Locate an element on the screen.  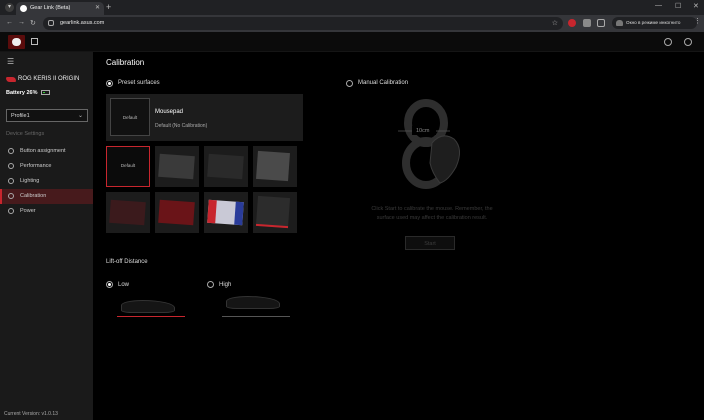
update-icon is located at coordinates (668, 42).